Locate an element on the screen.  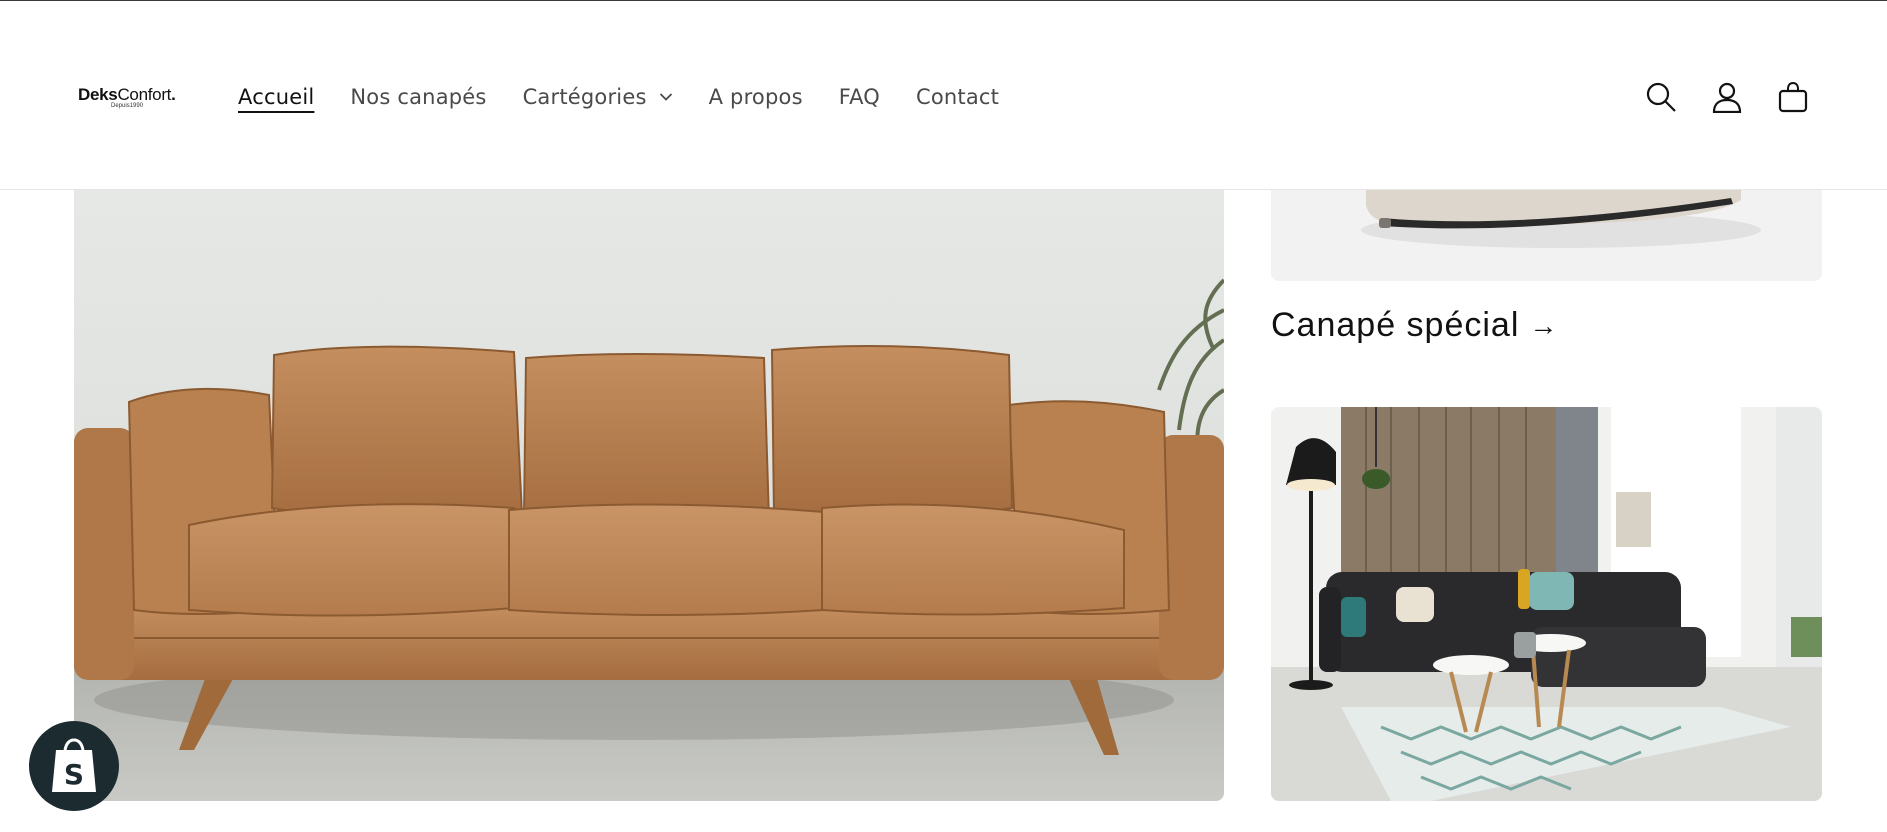
sofa-product-image is located at coordinates (1546, 235).